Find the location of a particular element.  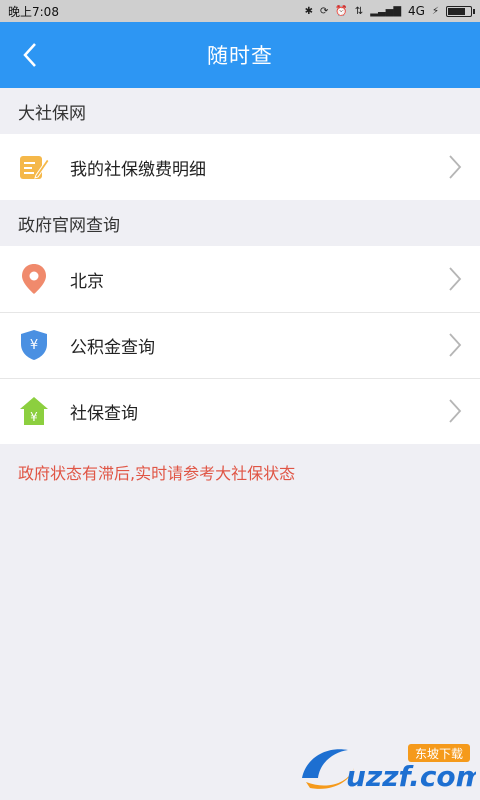

list-dashebao: 我的社保缴费明细 is located at coordinates (240, 167).